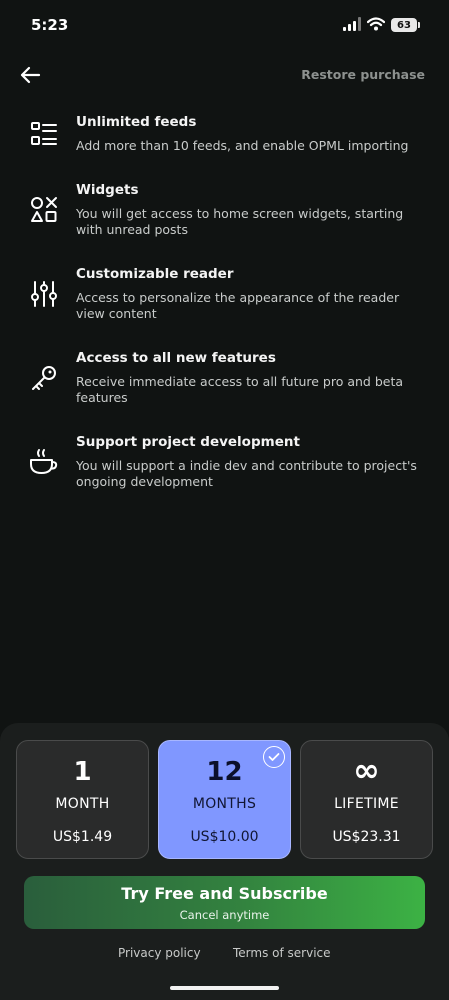 This screenshot has height=1000, width=449. Describe the element at coordinates (224, 75) in the screenshot. I see `top-bar: Restore purchase` at that location.